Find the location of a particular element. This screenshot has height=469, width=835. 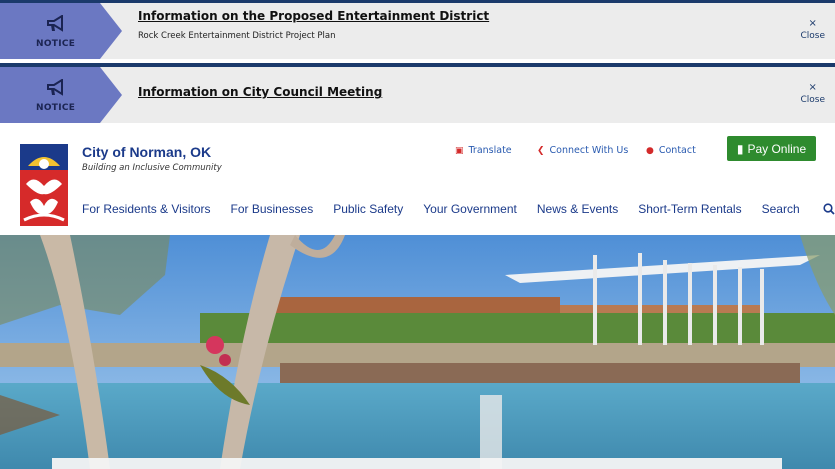

contact-label: Contact is located at coordinates (677, 150).